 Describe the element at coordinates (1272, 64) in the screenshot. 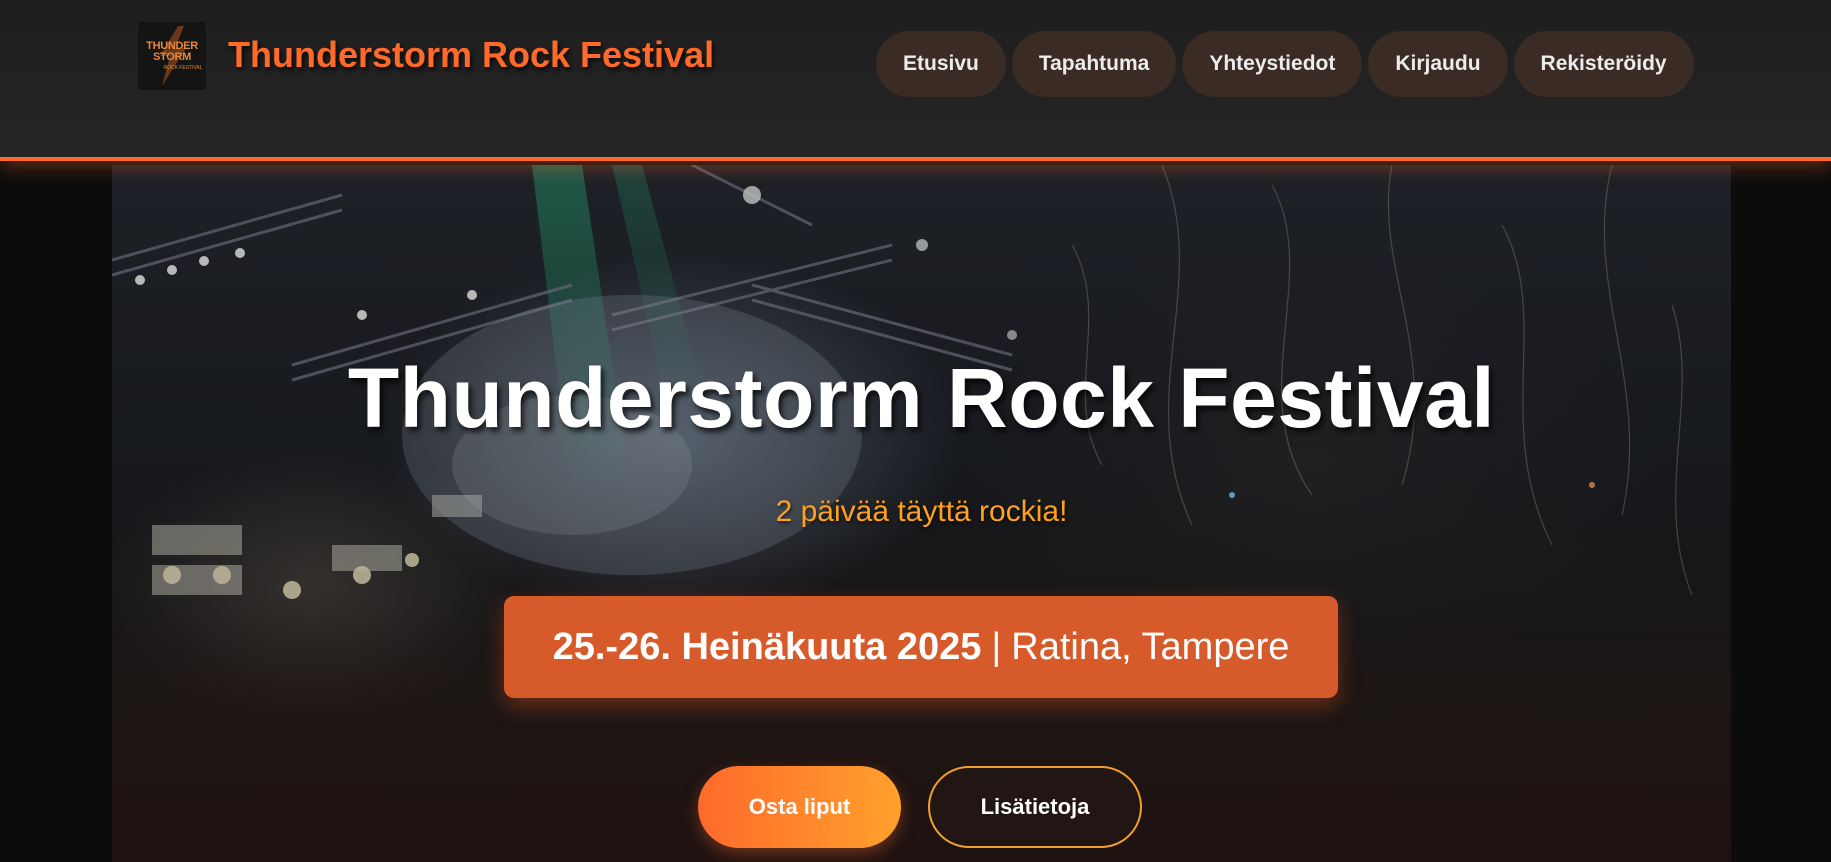

I see `nav-item-yhteystiedot: Yhteystiedot` at that location.